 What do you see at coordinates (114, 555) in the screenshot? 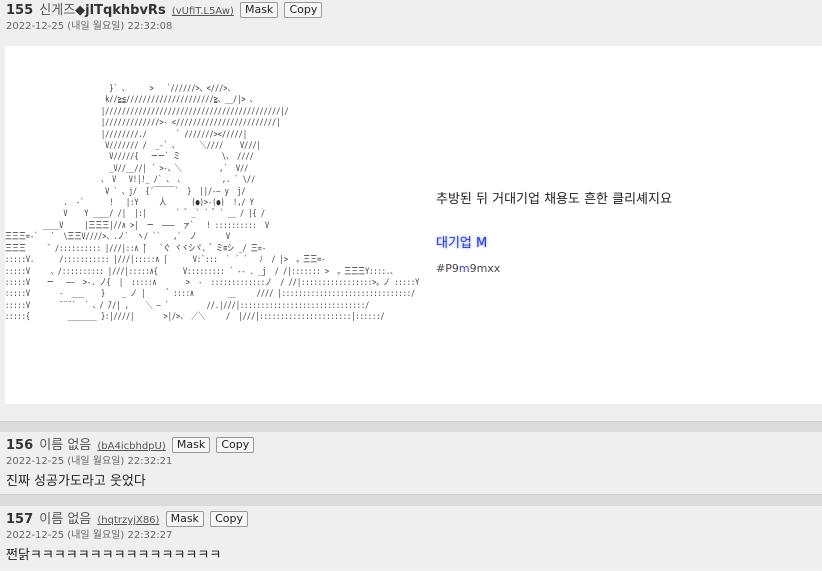
I see `post-text: 쩐닭ㅋㅋㅋㅋㅋㅋㅋㅋㅋㅋㅋㅋㅋㅋㅋㅋ` at bounding box center [114, 555].